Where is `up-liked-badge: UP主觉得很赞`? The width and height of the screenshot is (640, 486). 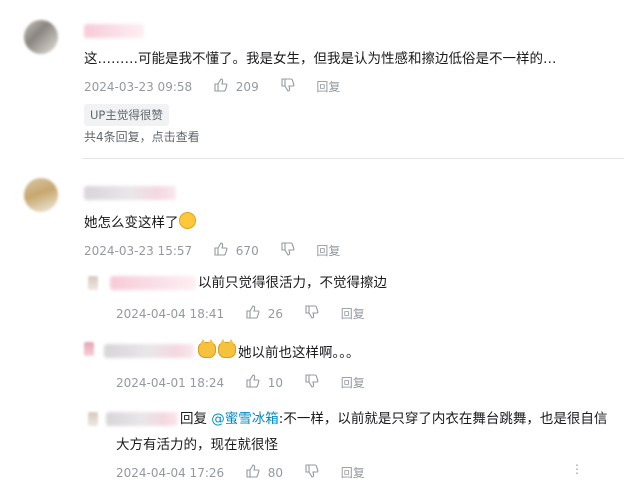
up-liked-badge: UP主觉得很赞 is located at coordinates (126, 115).